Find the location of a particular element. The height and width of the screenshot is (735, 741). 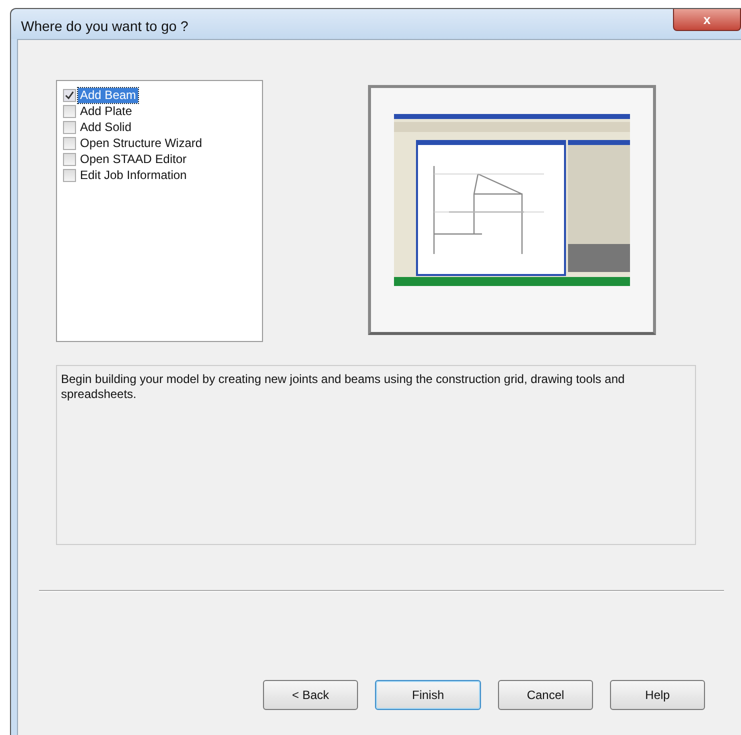

option-item: Add Beam is located at coordinates (108, 95).